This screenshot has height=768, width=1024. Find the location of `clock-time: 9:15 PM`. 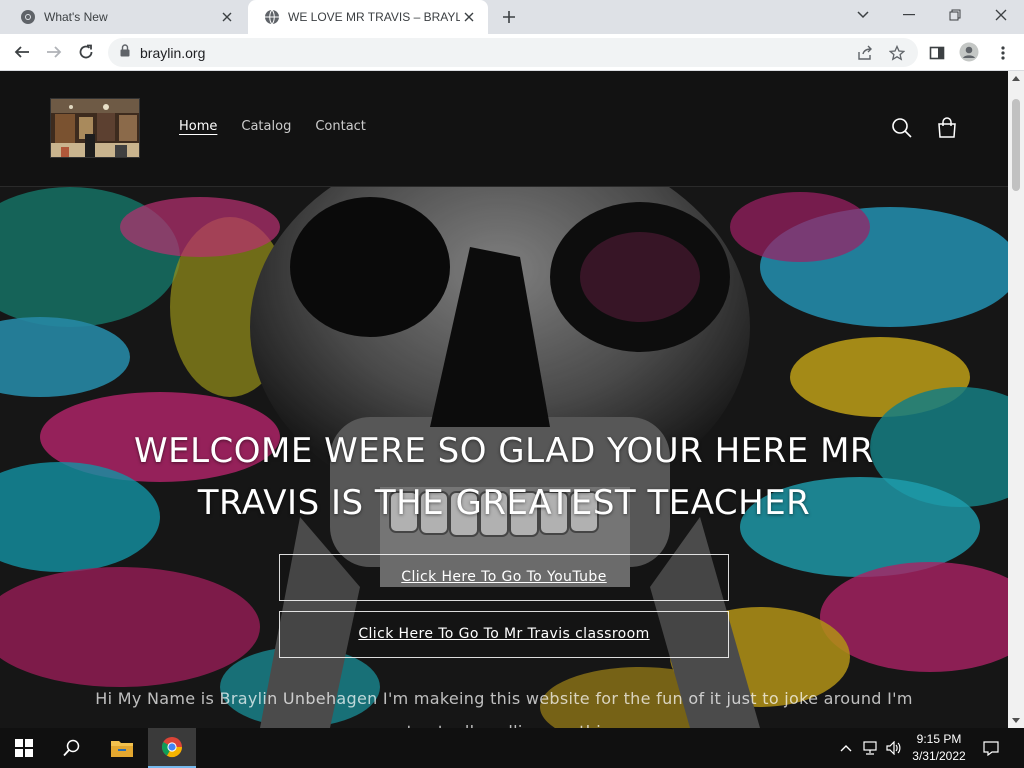

clock-time: 9:15 PM is located at coordinates (939, 739).